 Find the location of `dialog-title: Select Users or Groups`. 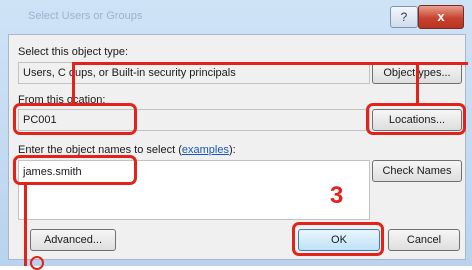

dialog-title: Select Users or Groups is located at coordinates (85, 16).